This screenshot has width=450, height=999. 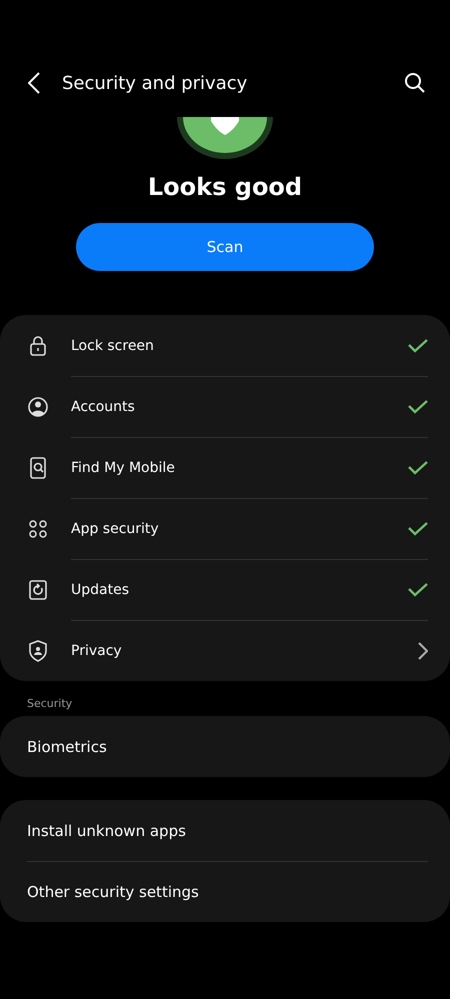 I want to click on apps-grid-icon, so click(x=38, y=529).